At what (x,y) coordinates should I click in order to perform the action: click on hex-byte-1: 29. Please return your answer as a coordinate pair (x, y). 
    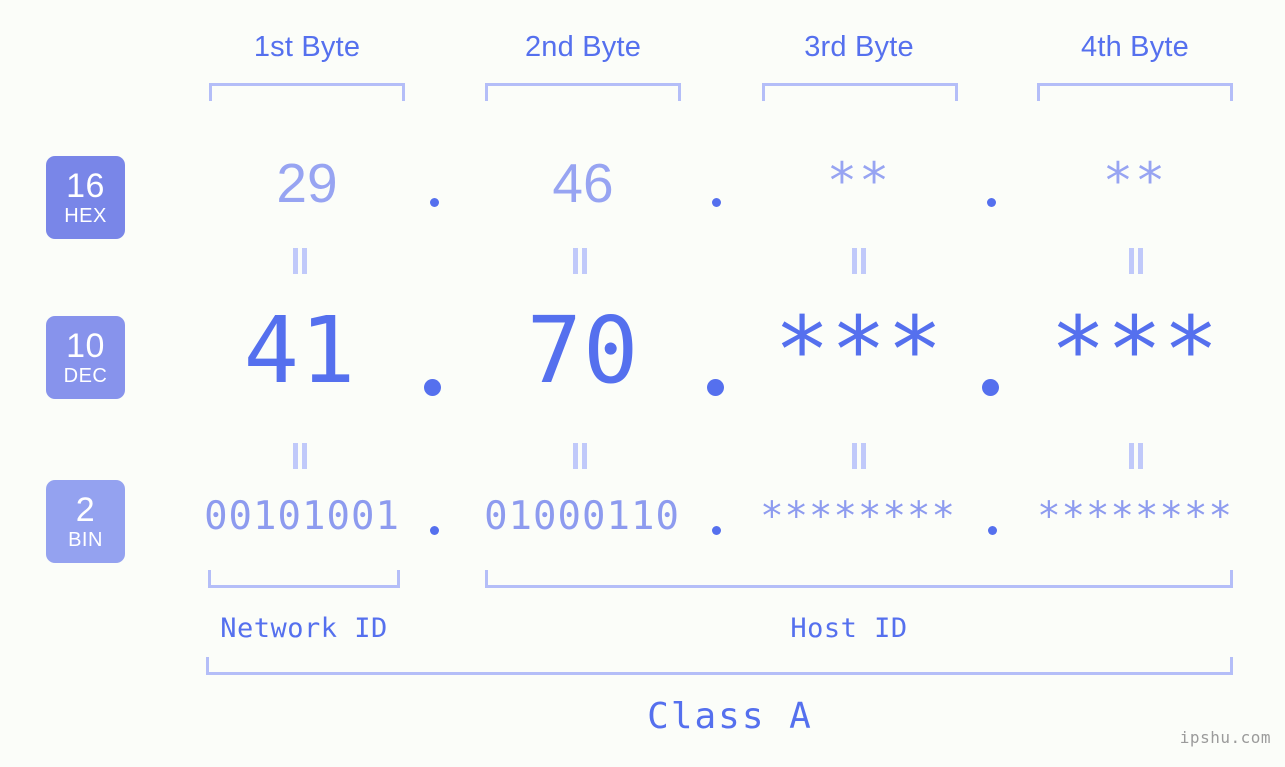
    Looking at the image, I should click on (307, 183).